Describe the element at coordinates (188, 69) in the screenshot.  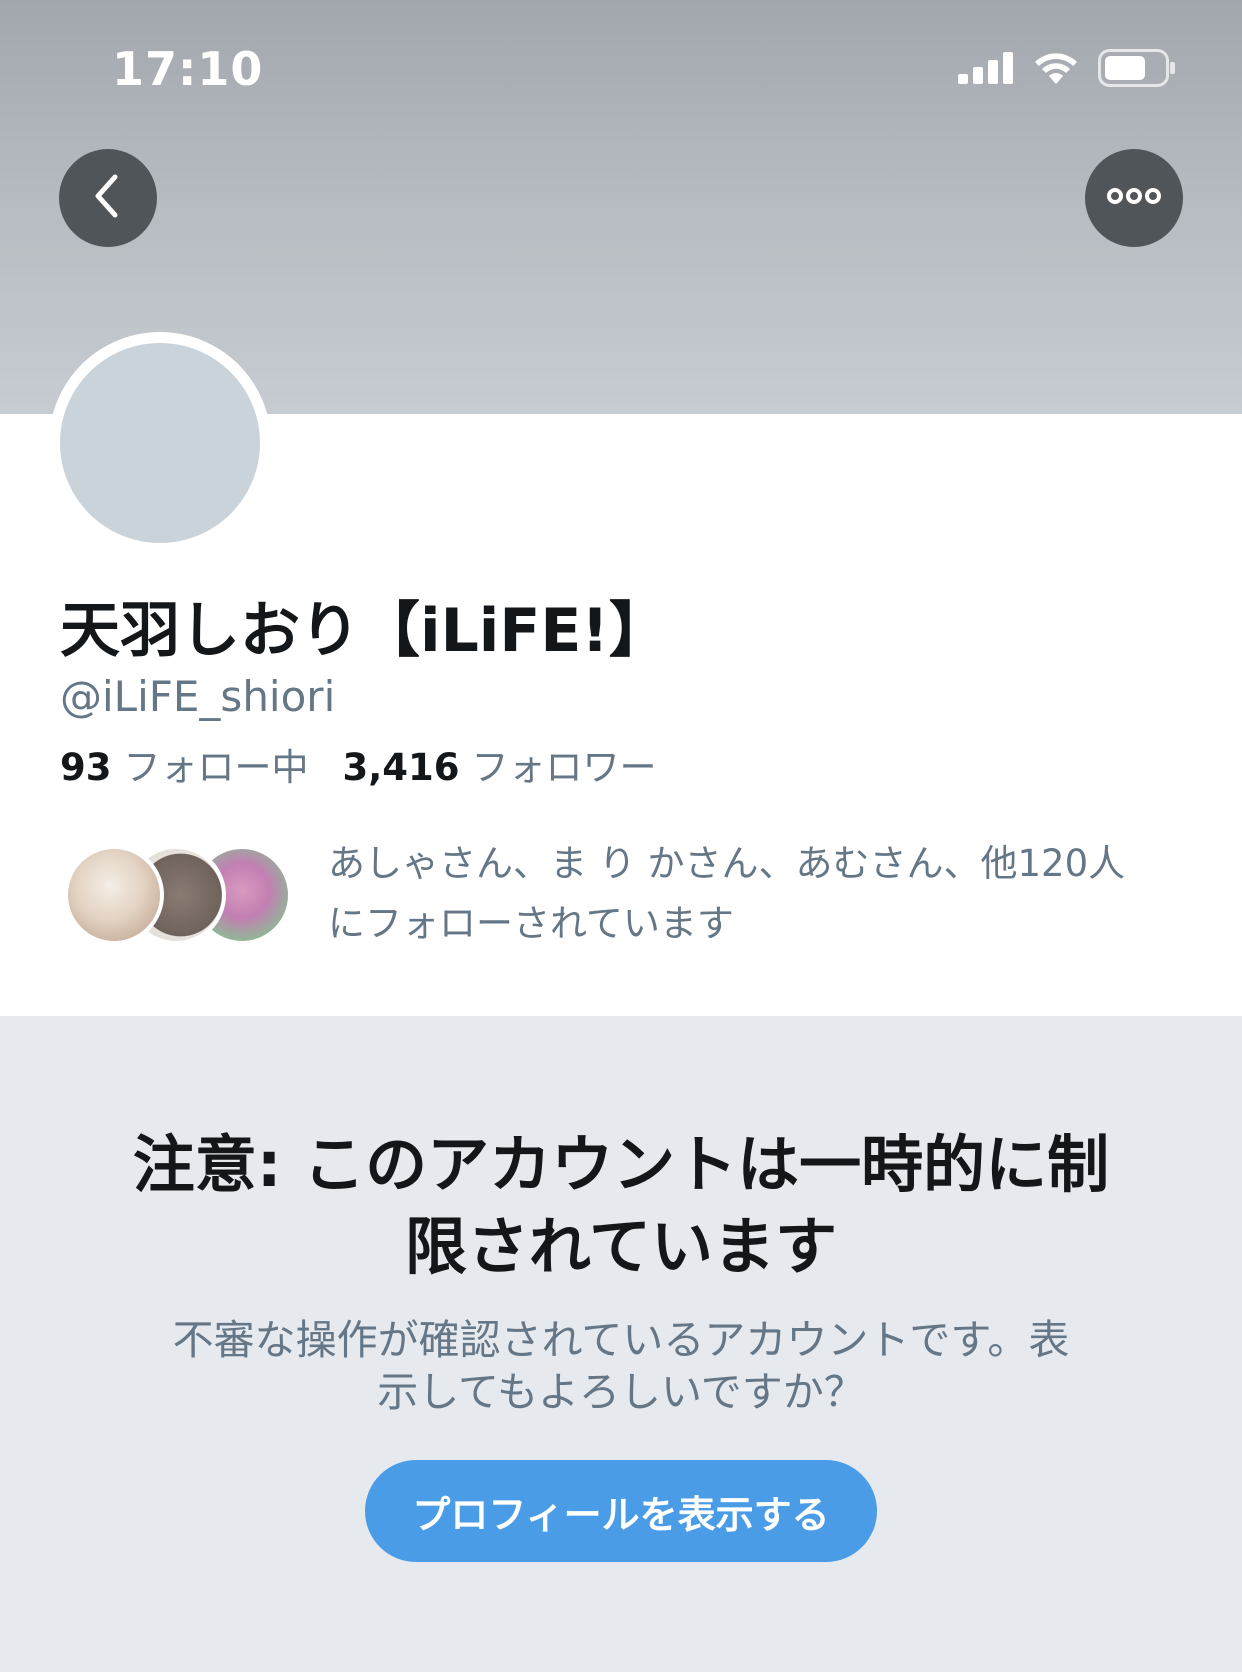
I see `status-time: 17:10` at that location.